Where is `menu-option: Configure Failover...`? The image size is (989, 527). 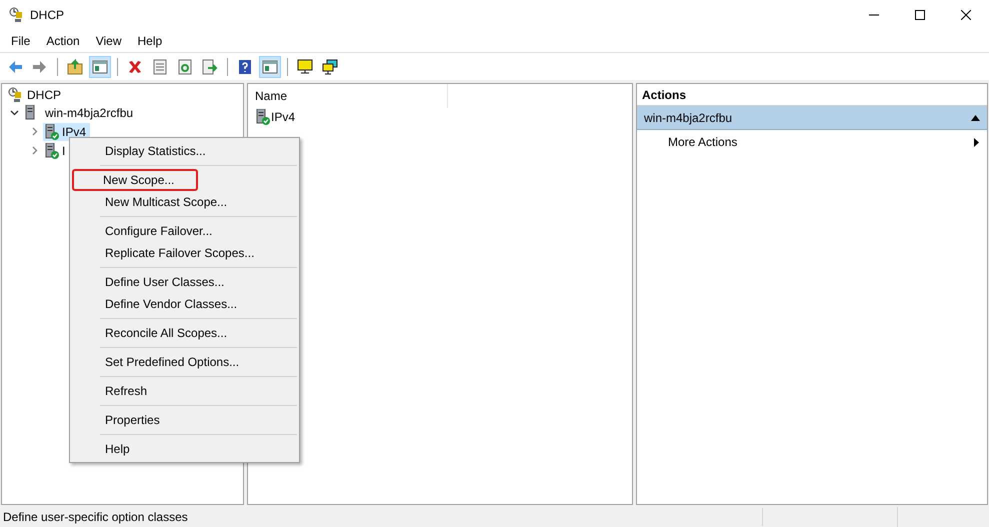 menu-option: Configure Failover... is located at coordinates (147, 231).